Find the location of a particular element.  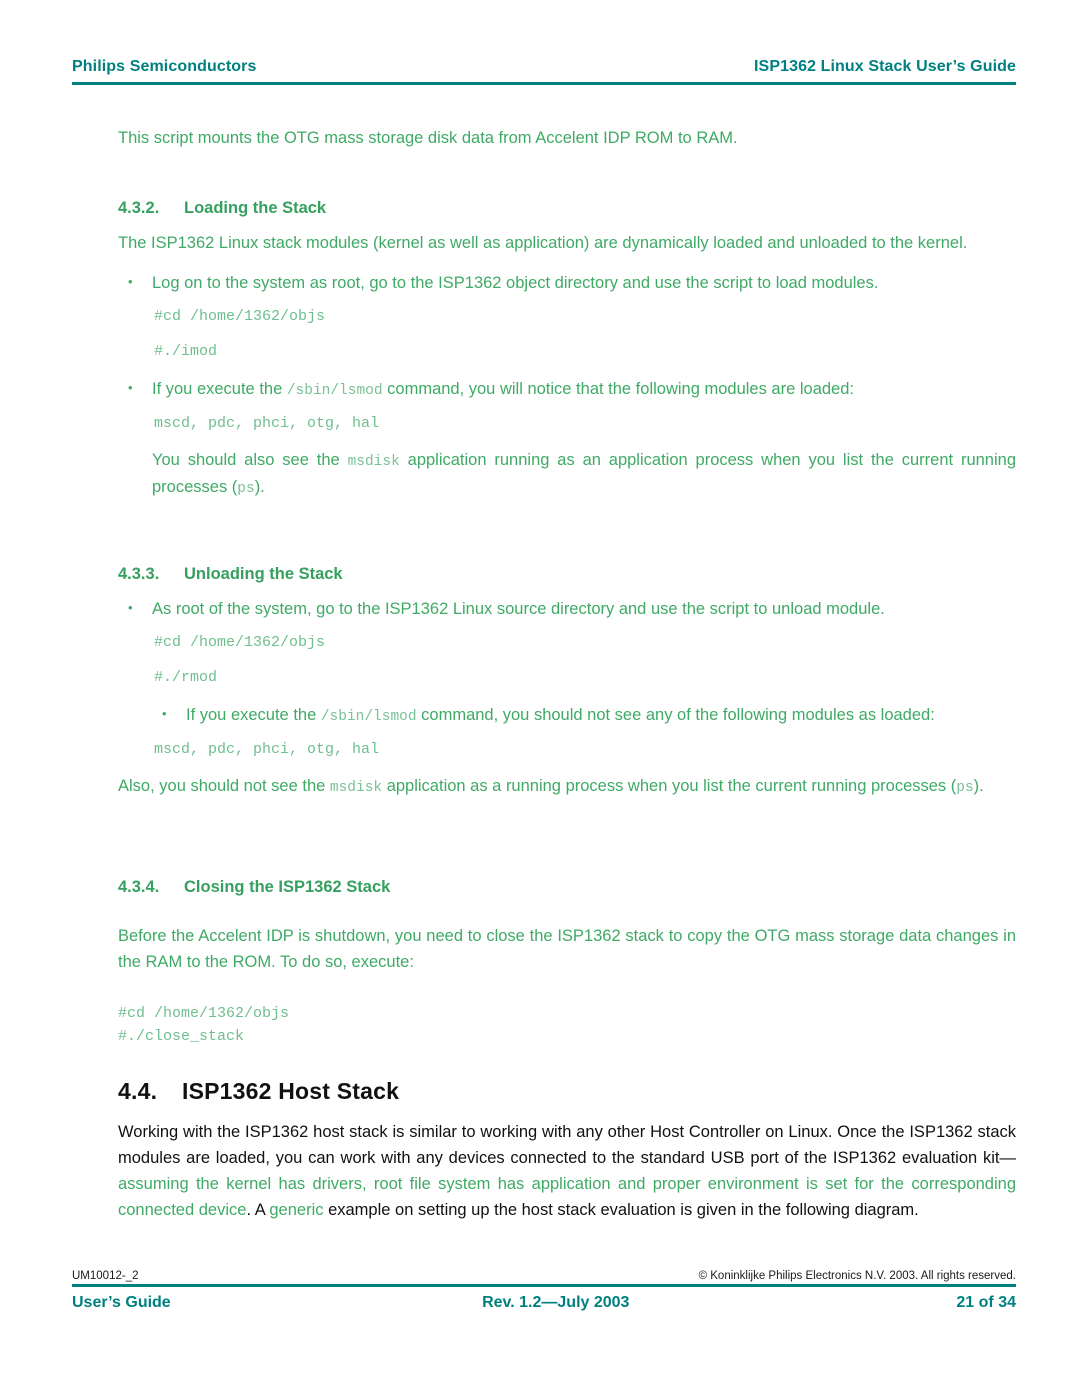

heading-4-3-2: 4.3.2. Loading the Stack is located at coordinates (567, 208).